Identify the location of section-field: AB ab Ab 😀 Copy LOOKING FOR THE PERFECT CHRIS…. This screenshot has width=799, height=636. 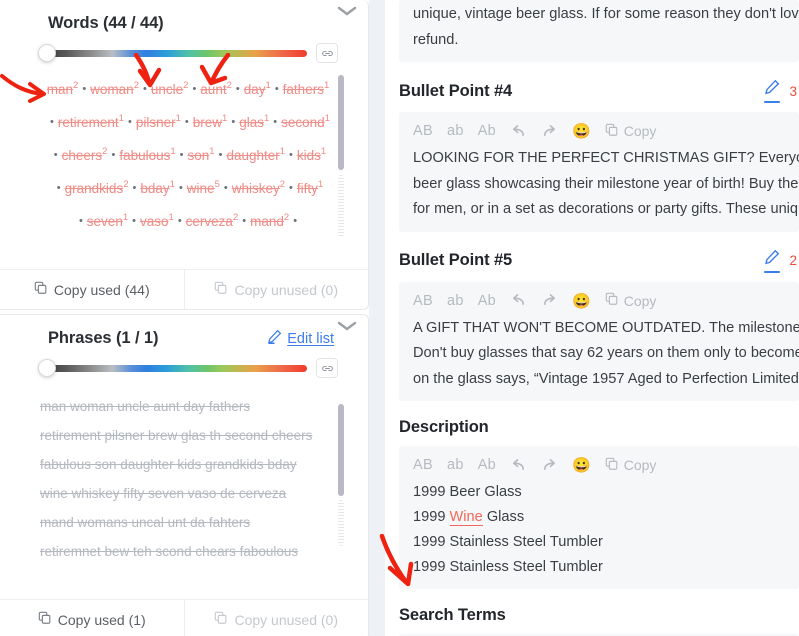
(599, 172).